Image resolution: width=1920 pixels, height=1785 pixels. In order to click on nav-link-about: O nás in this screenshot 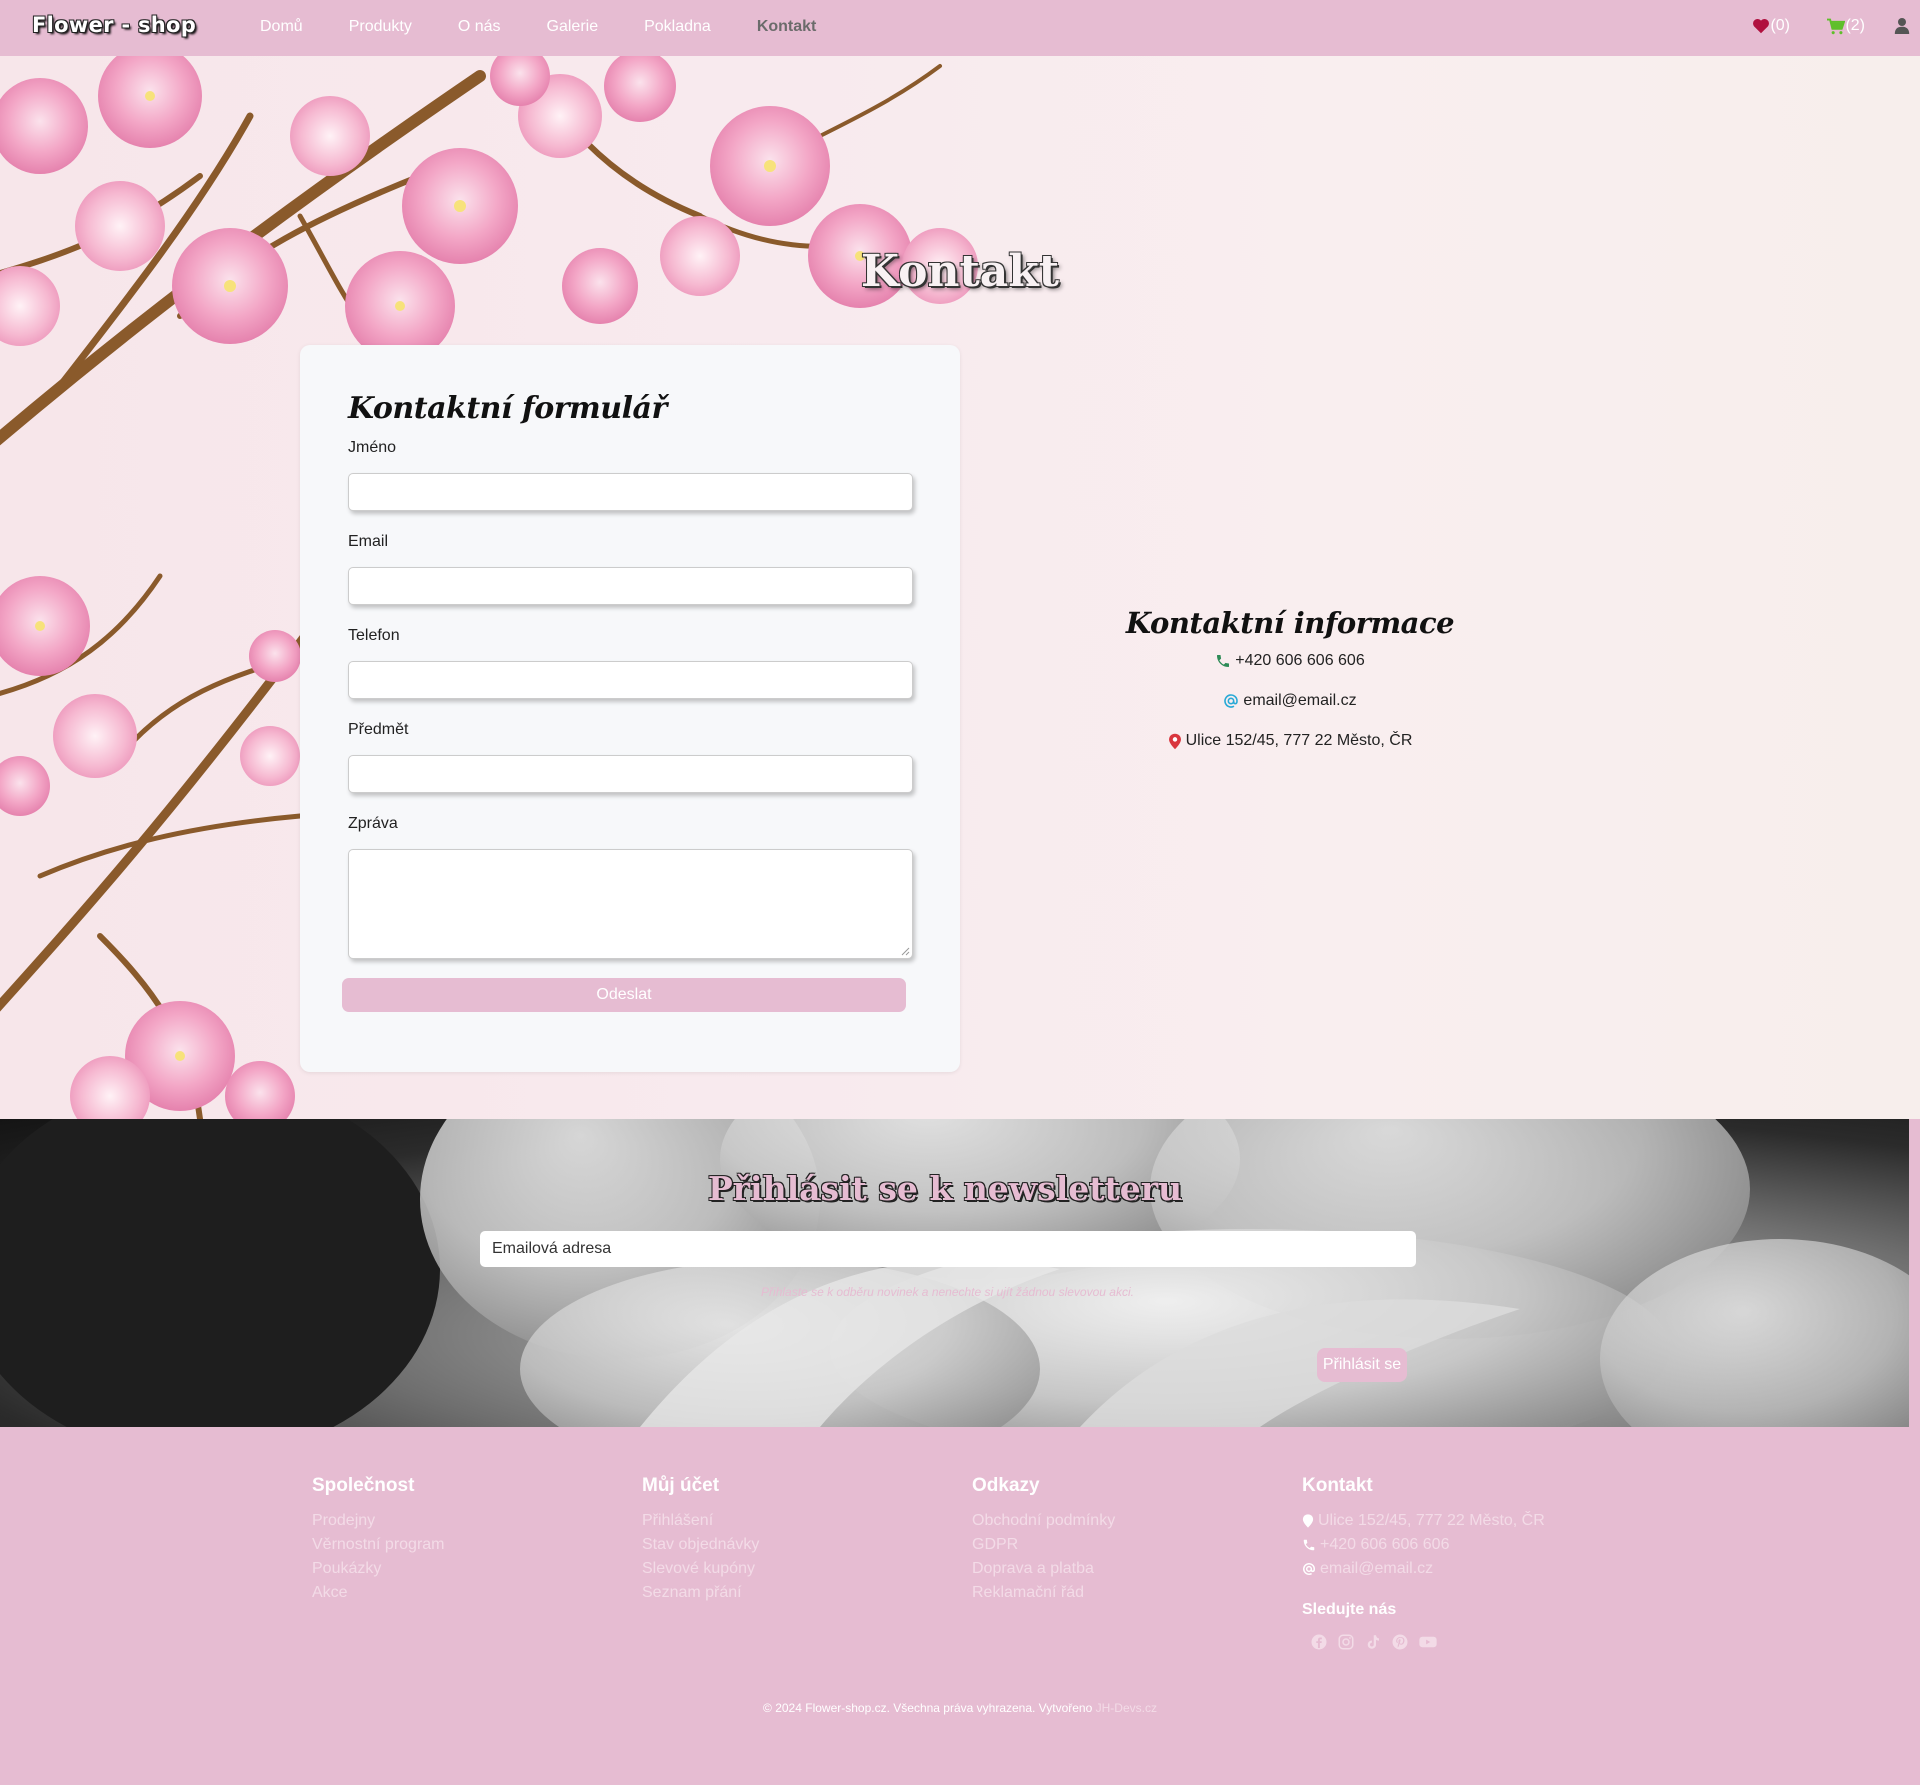, I will do `click(479, 27)`.